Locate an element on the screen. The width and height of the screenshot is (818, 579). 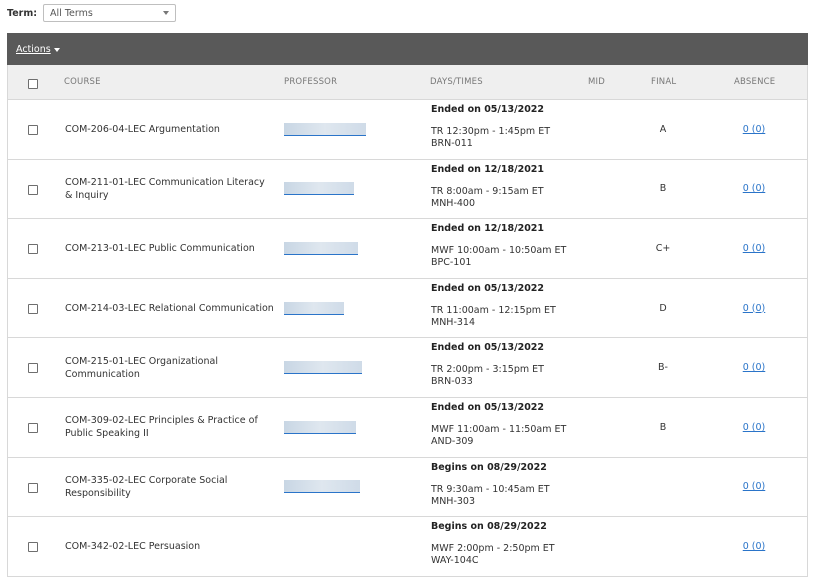
final-grade: A is located at coordinates (663, 129).